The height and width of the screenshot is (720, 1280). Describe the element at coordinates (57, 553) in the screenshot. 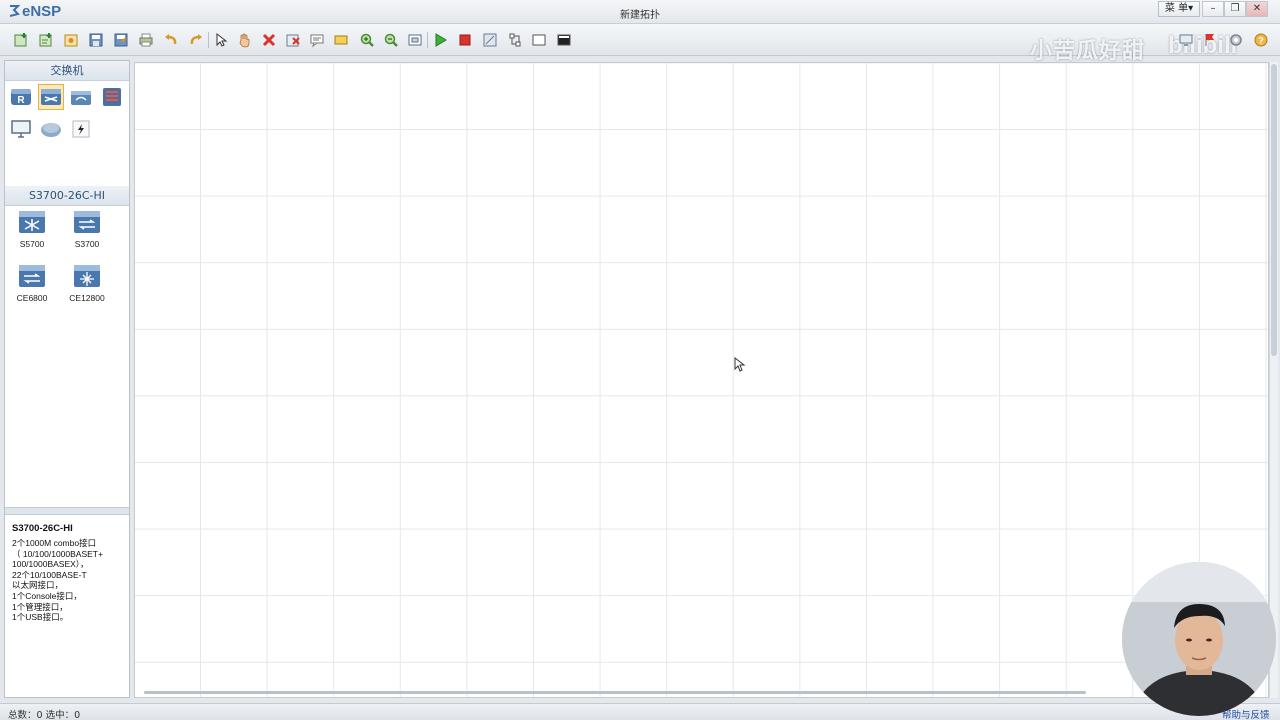

I see `description-line: （ 10/100/1000BASET+` at that location.